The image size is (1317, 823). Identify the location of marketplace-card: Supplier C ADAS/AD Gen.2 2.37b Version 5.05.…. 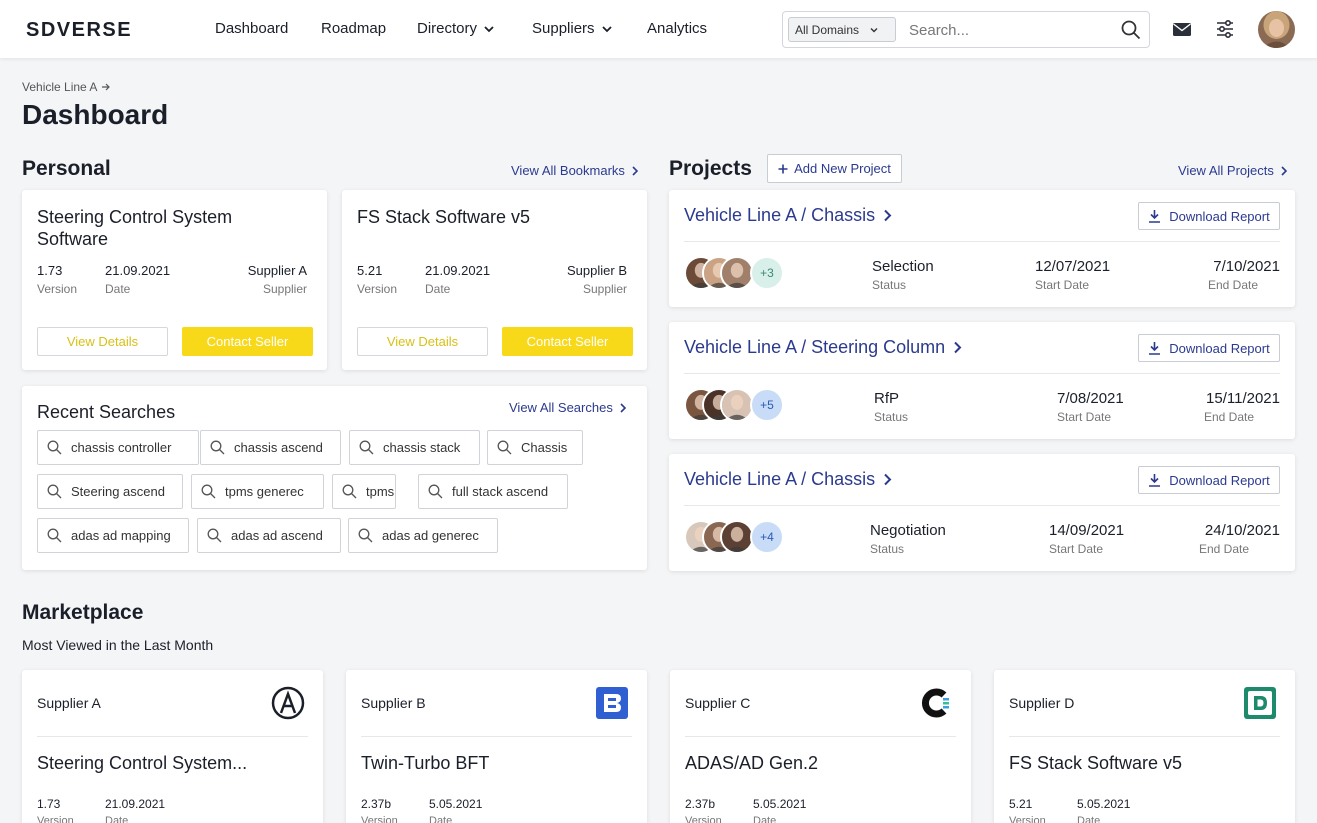
(820, 746).